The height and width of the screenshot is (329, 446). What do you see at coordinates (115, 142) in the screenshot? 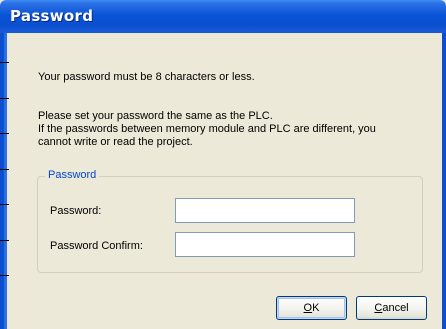
I see `password-mismatch-warning-line2: cannot write or read the project.` at bounding box center [115, 142].